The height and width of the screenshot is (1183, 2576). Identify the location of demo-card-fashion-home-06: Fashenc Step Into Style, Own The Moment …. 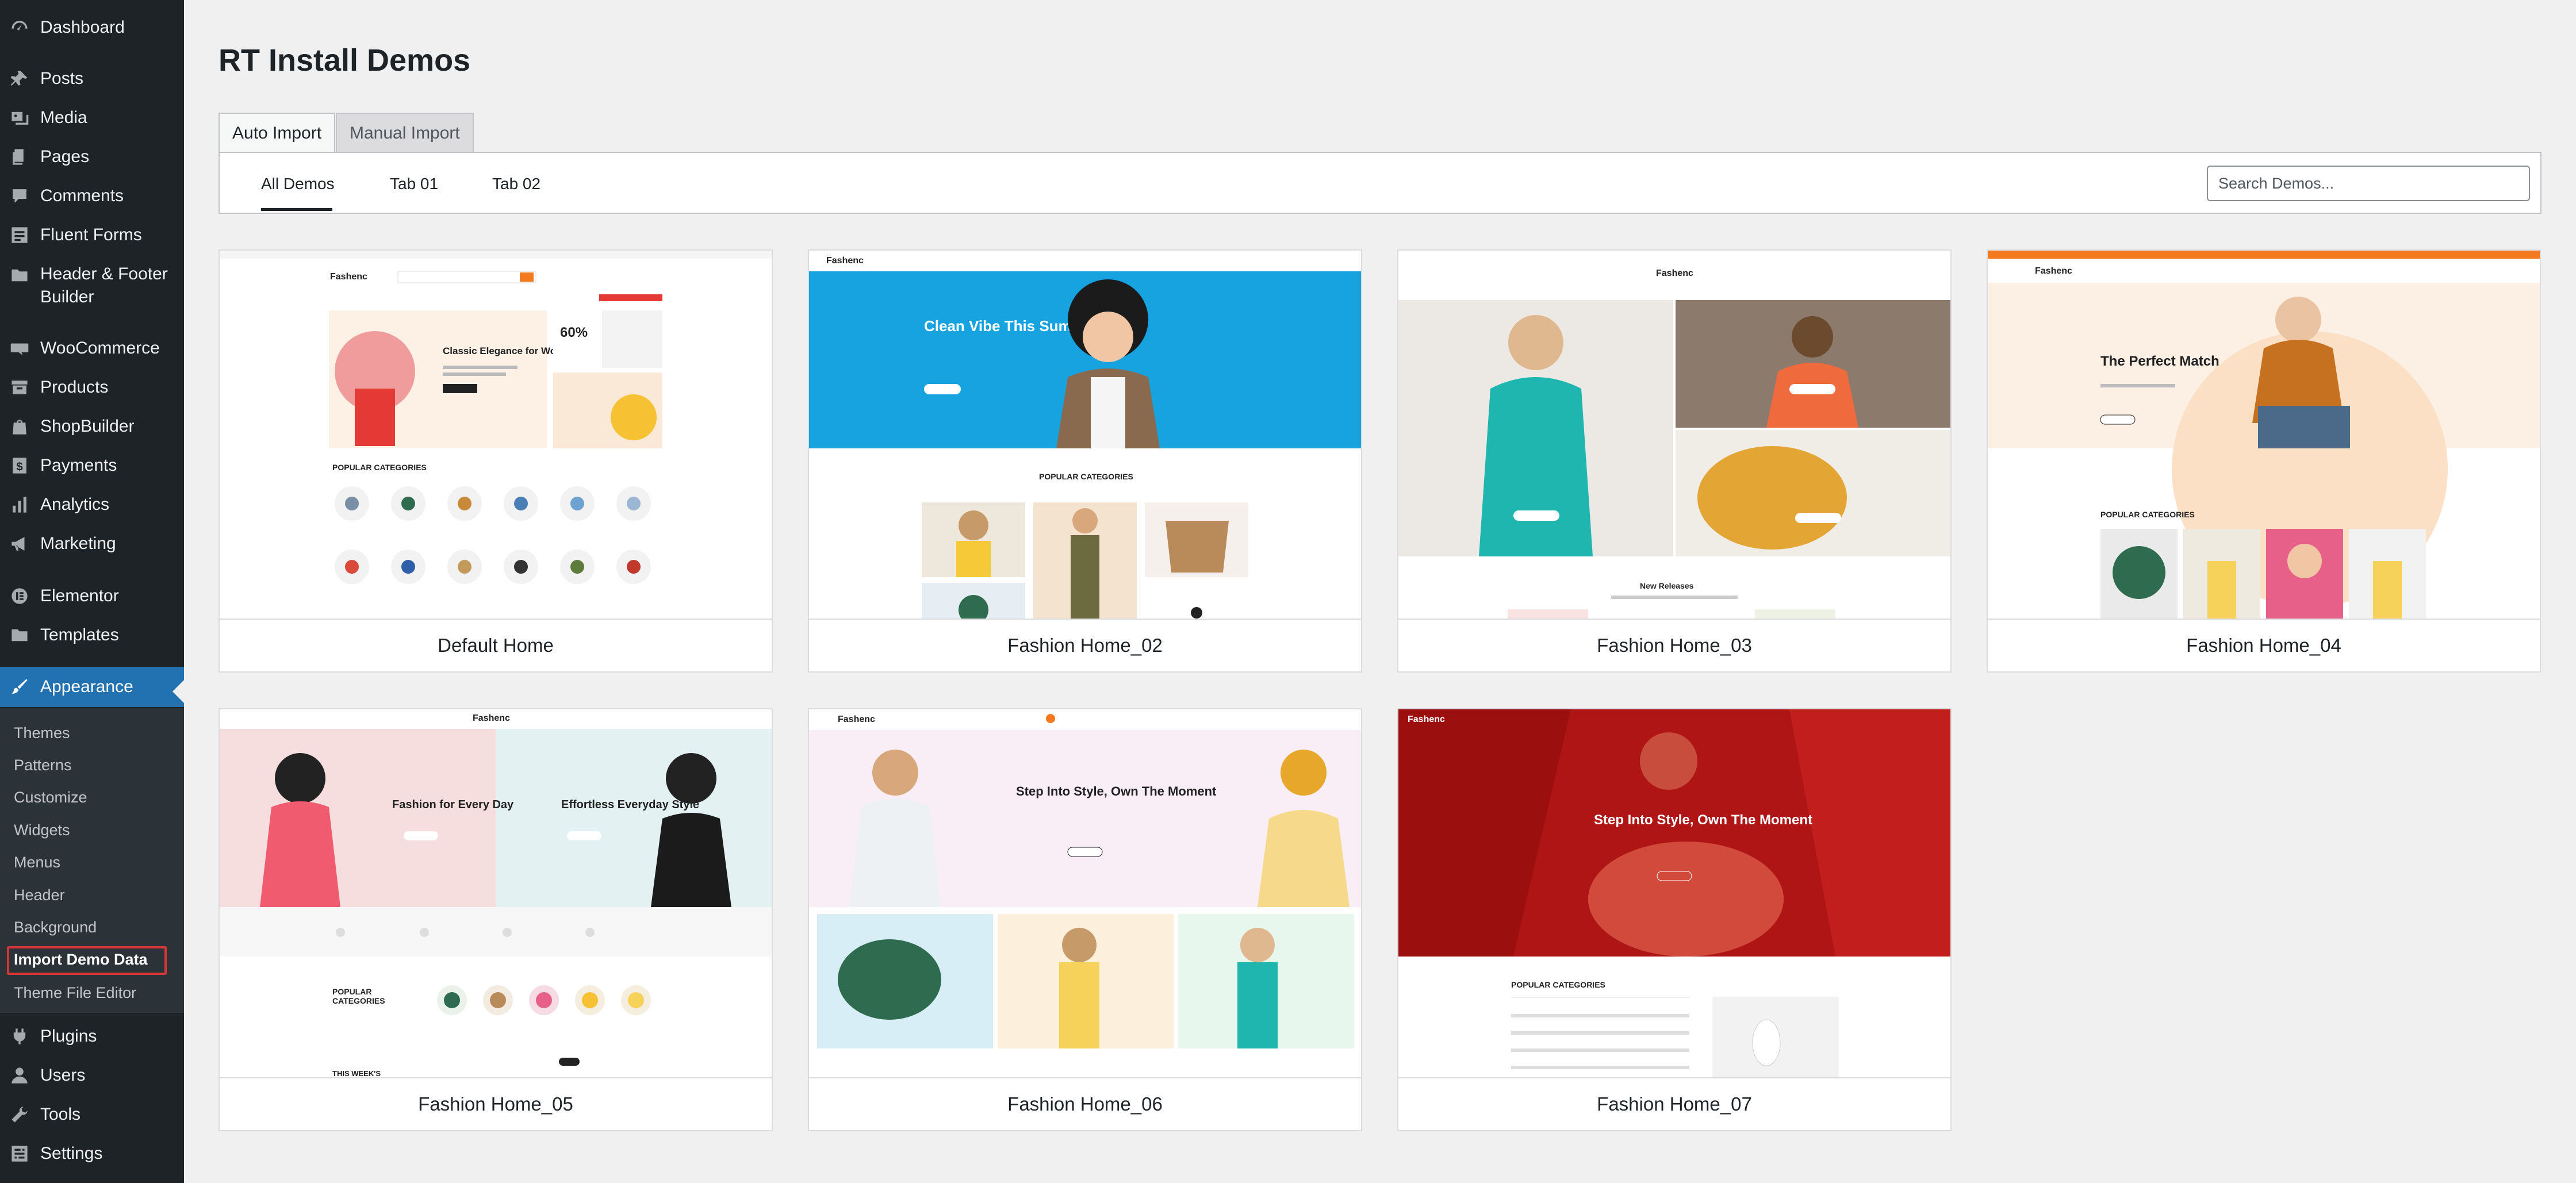
(1085, 919).